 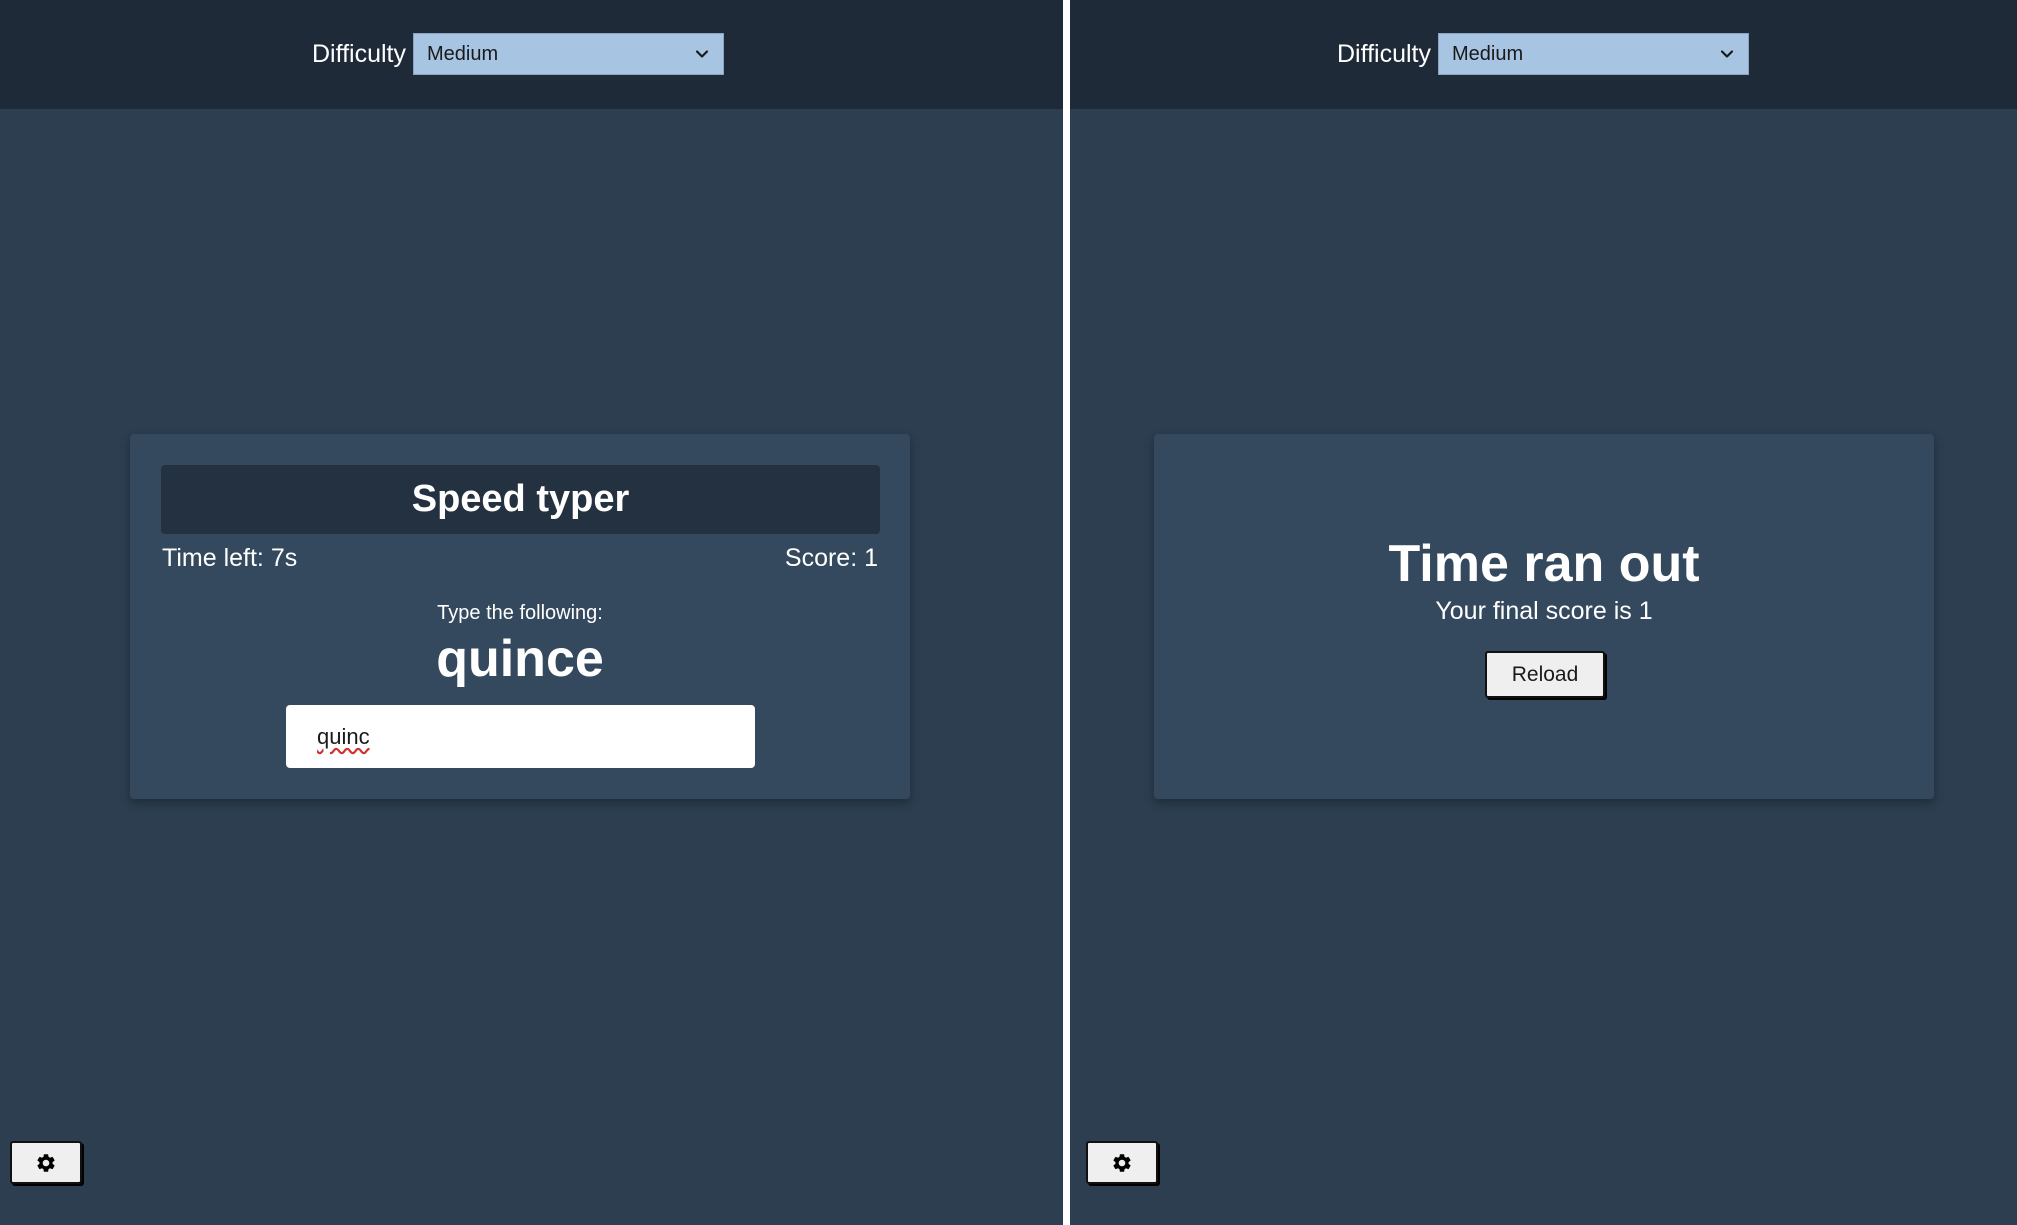 I want to click on pane-divider, so click(x=1066, y=612).